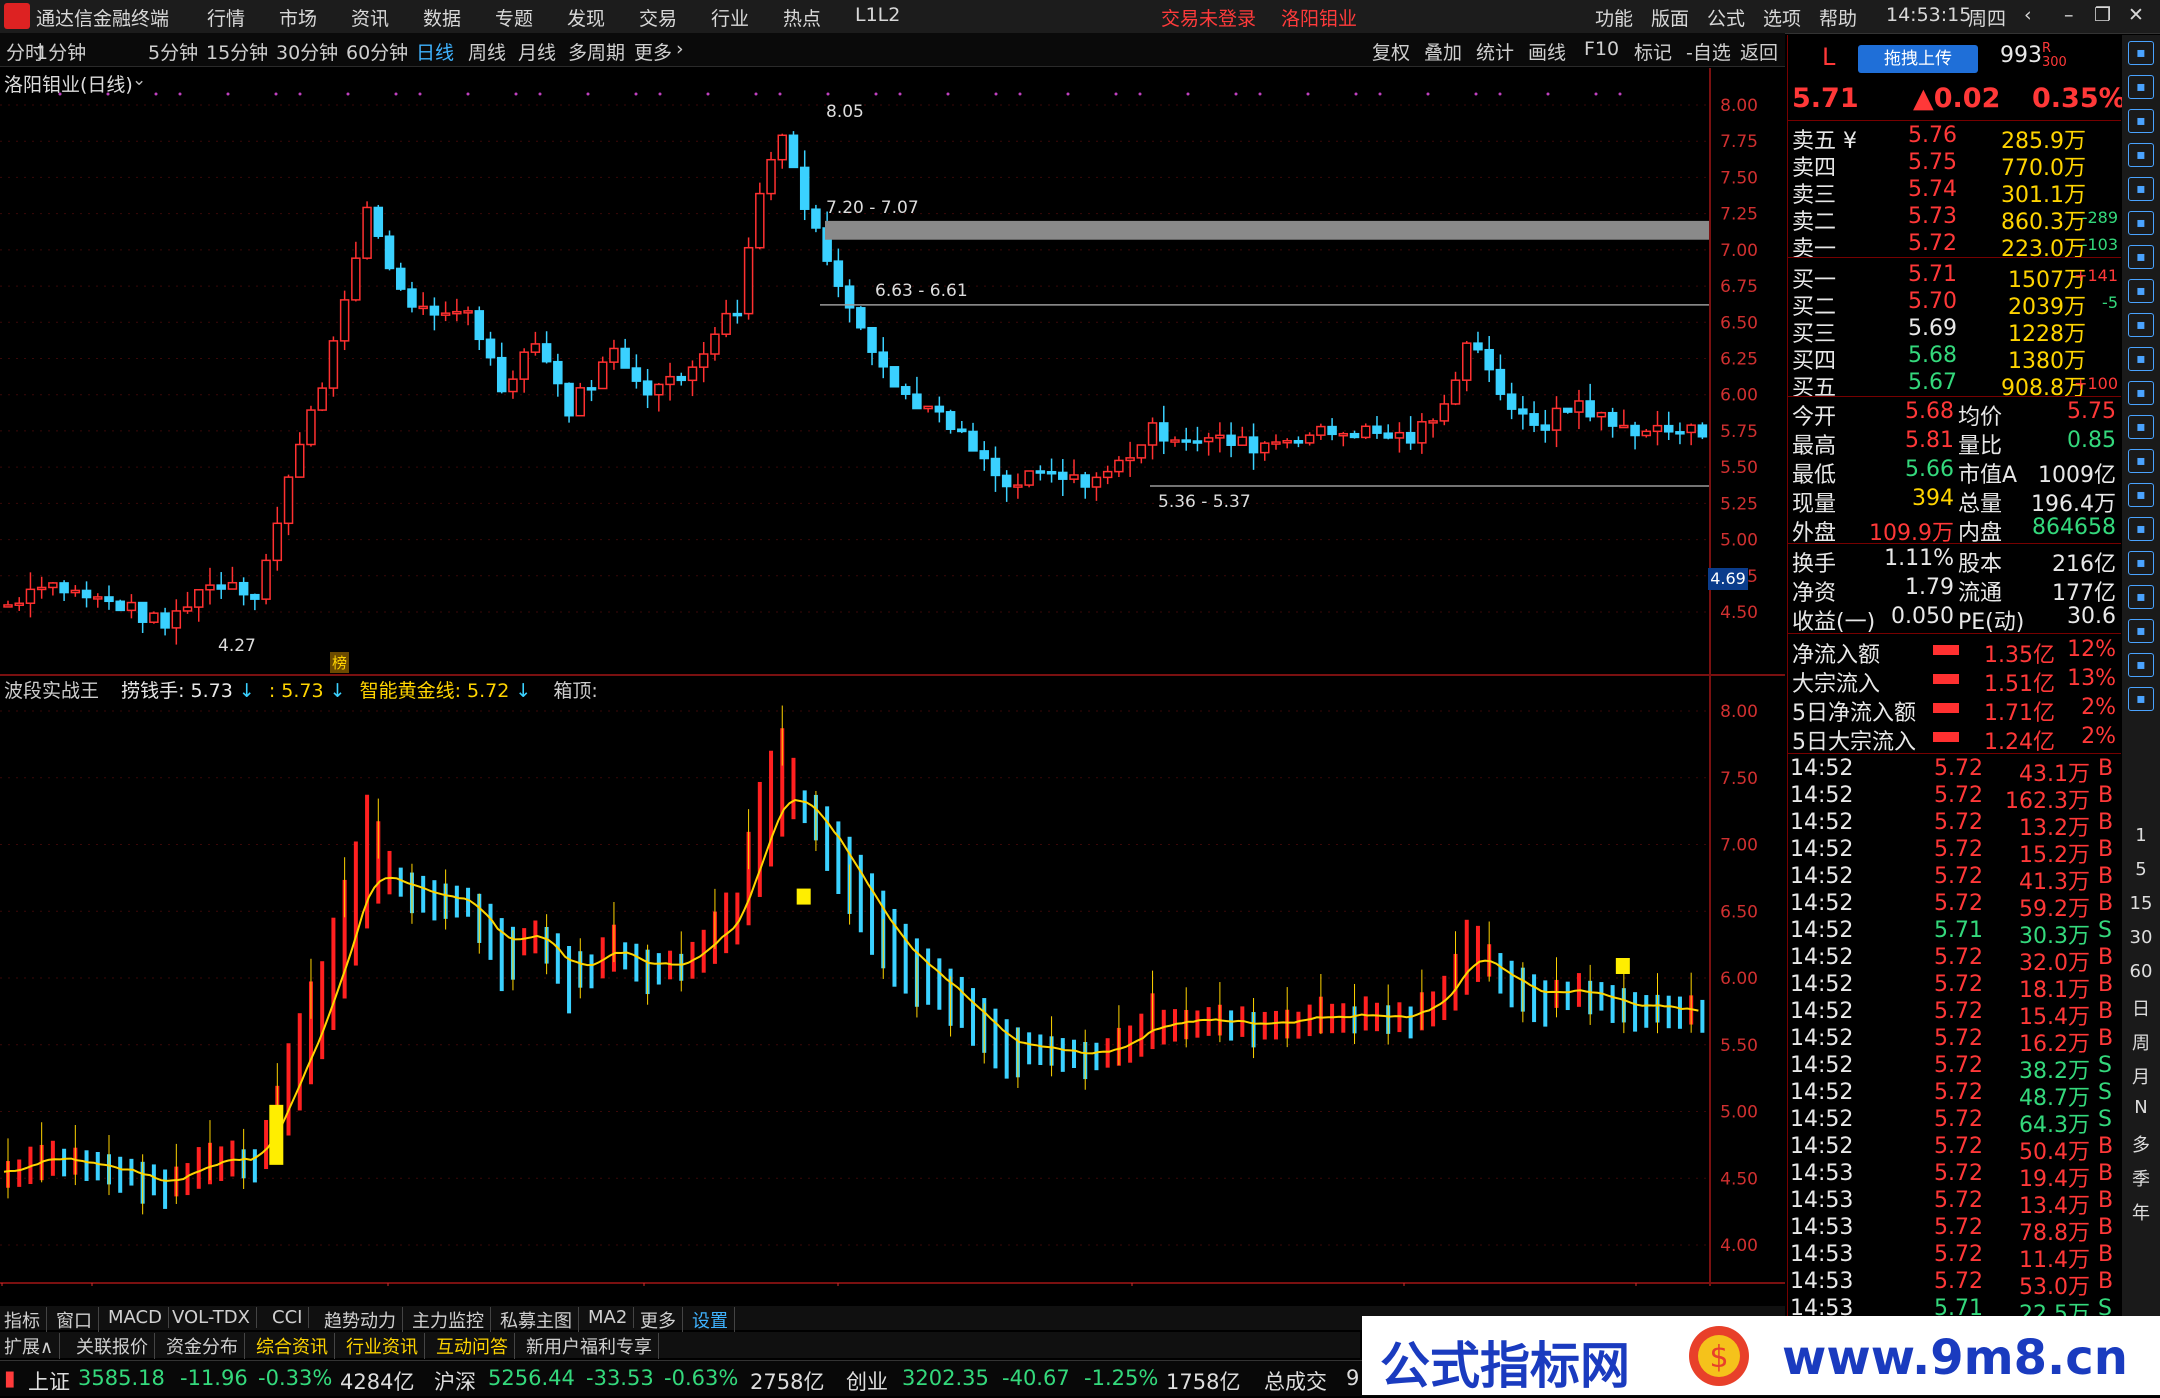 This screenshot has width=2160, height=1398. What do you see at coordinates (1954, 219) in the screenshot?
I see `orderbook-row: 卖二 5.73 860.3万 -289` at bounding box center [1954, 219].